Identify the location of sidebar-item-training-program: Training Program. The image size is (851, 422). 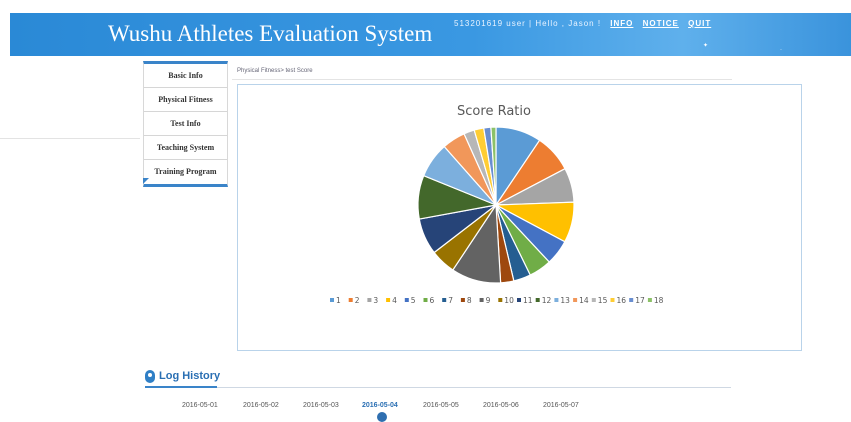
(185, 171).